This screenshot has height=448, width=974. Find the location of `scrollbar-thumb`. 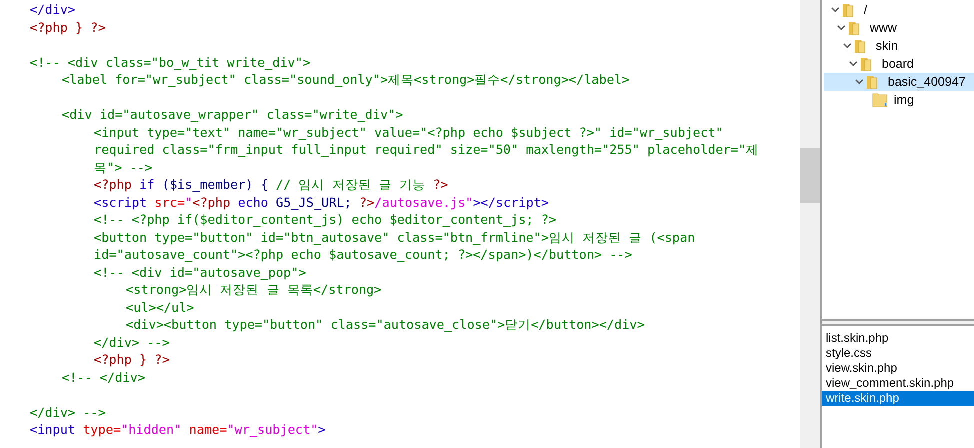

scrollbar-thumb is located at coordinates (810, 175).